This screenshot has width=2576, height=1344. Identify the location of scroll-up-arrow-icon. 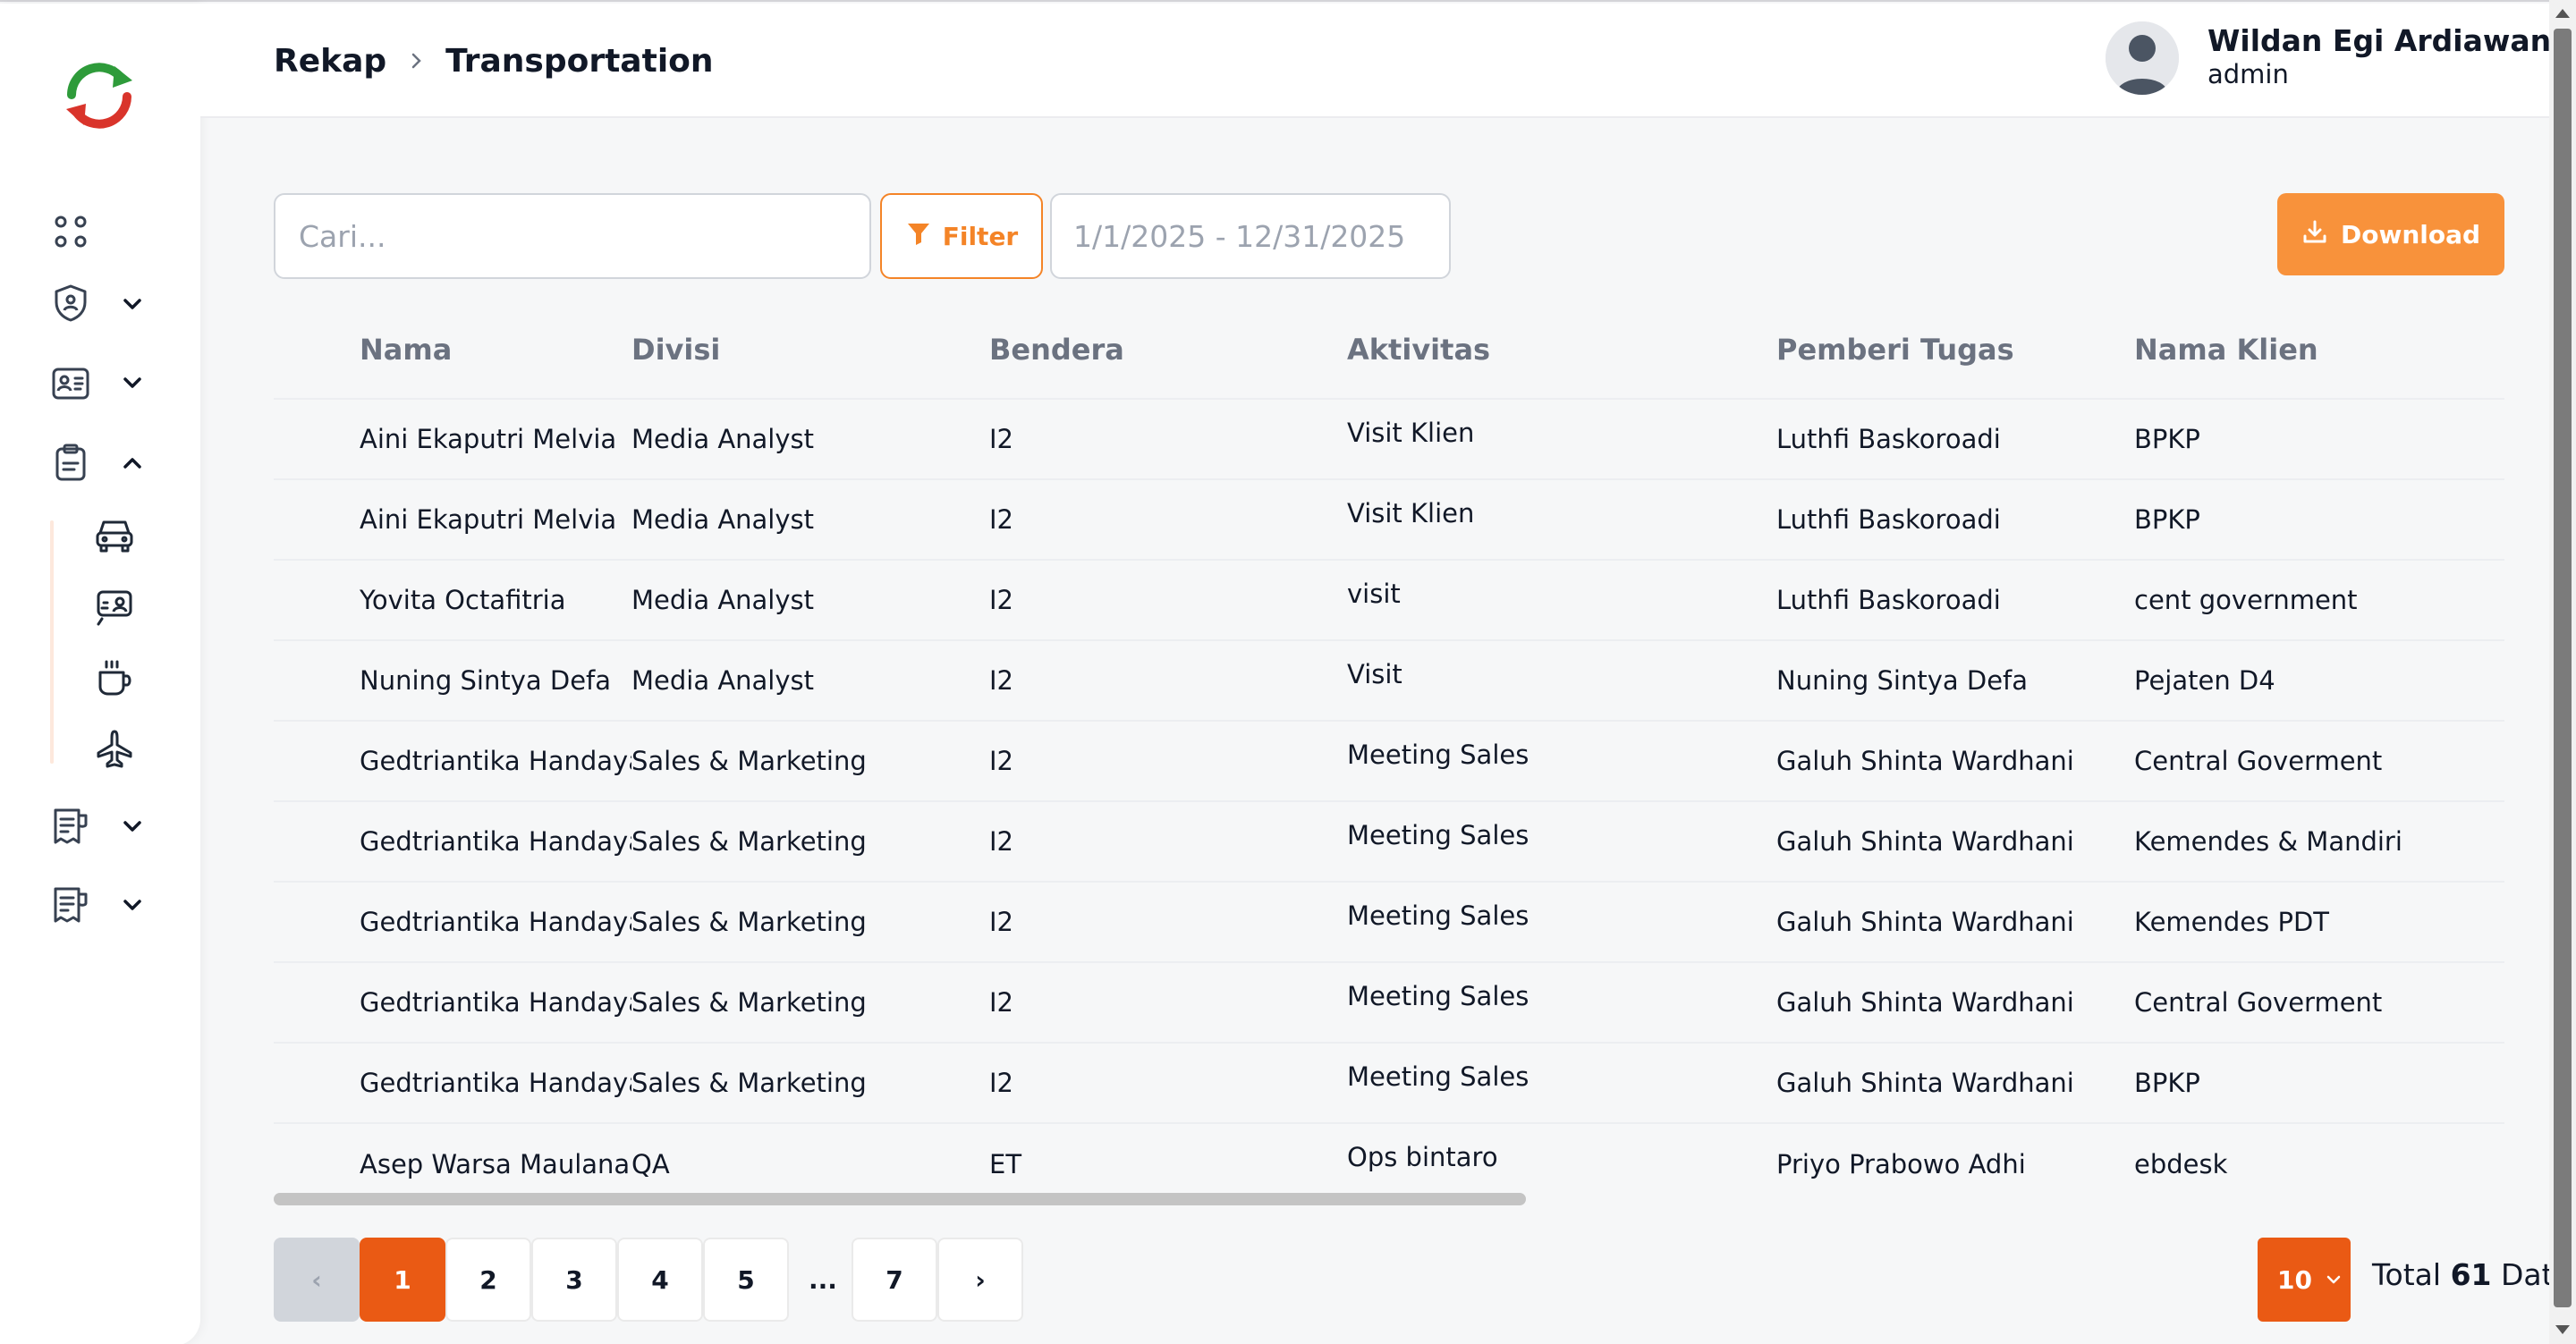
(2562, 13).